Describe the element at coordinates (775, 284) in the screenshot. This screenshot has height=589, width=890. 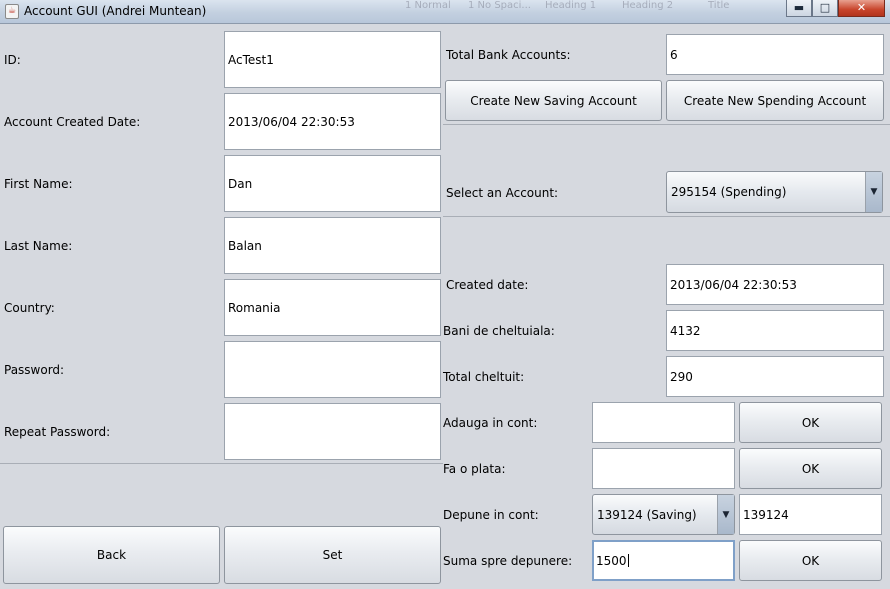
I see `account-created-date-field: 2013/06/04 22:30:53` at that location.